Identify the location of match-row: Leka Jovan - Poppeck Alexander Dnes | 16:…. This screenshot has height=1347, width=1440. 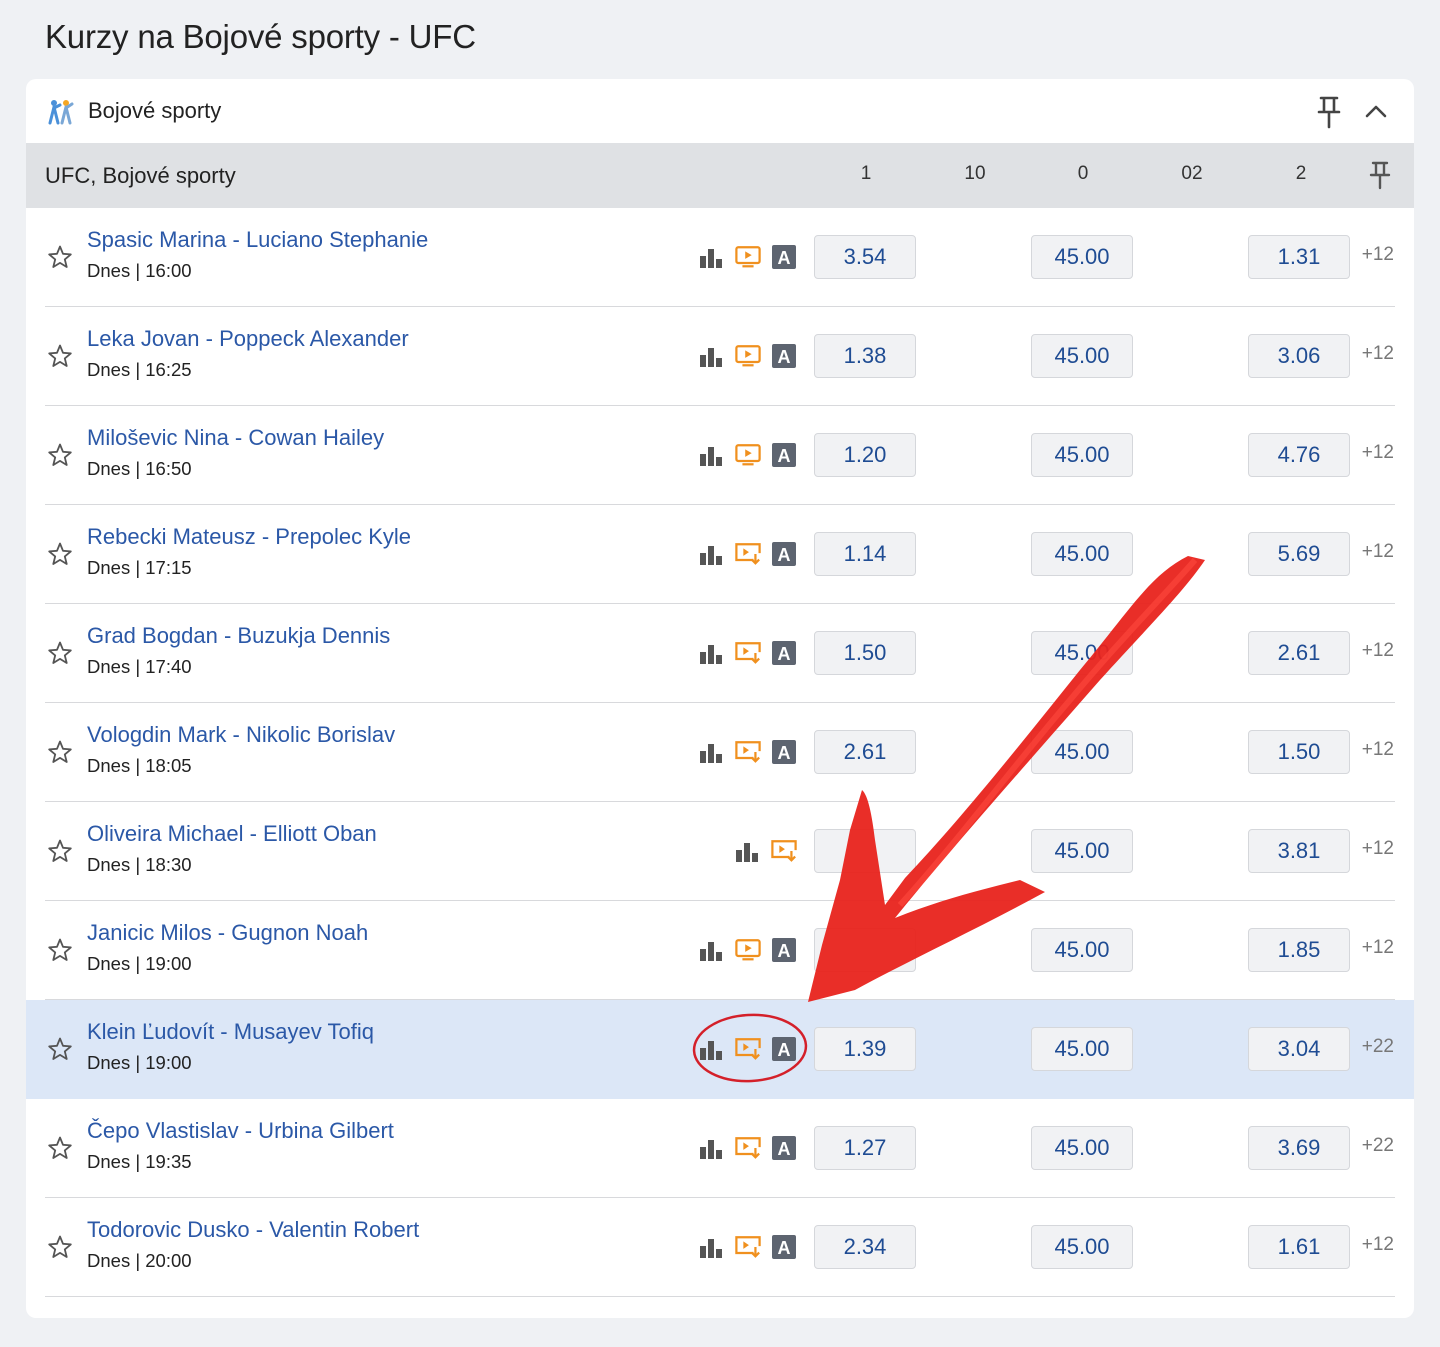
(720, 356).